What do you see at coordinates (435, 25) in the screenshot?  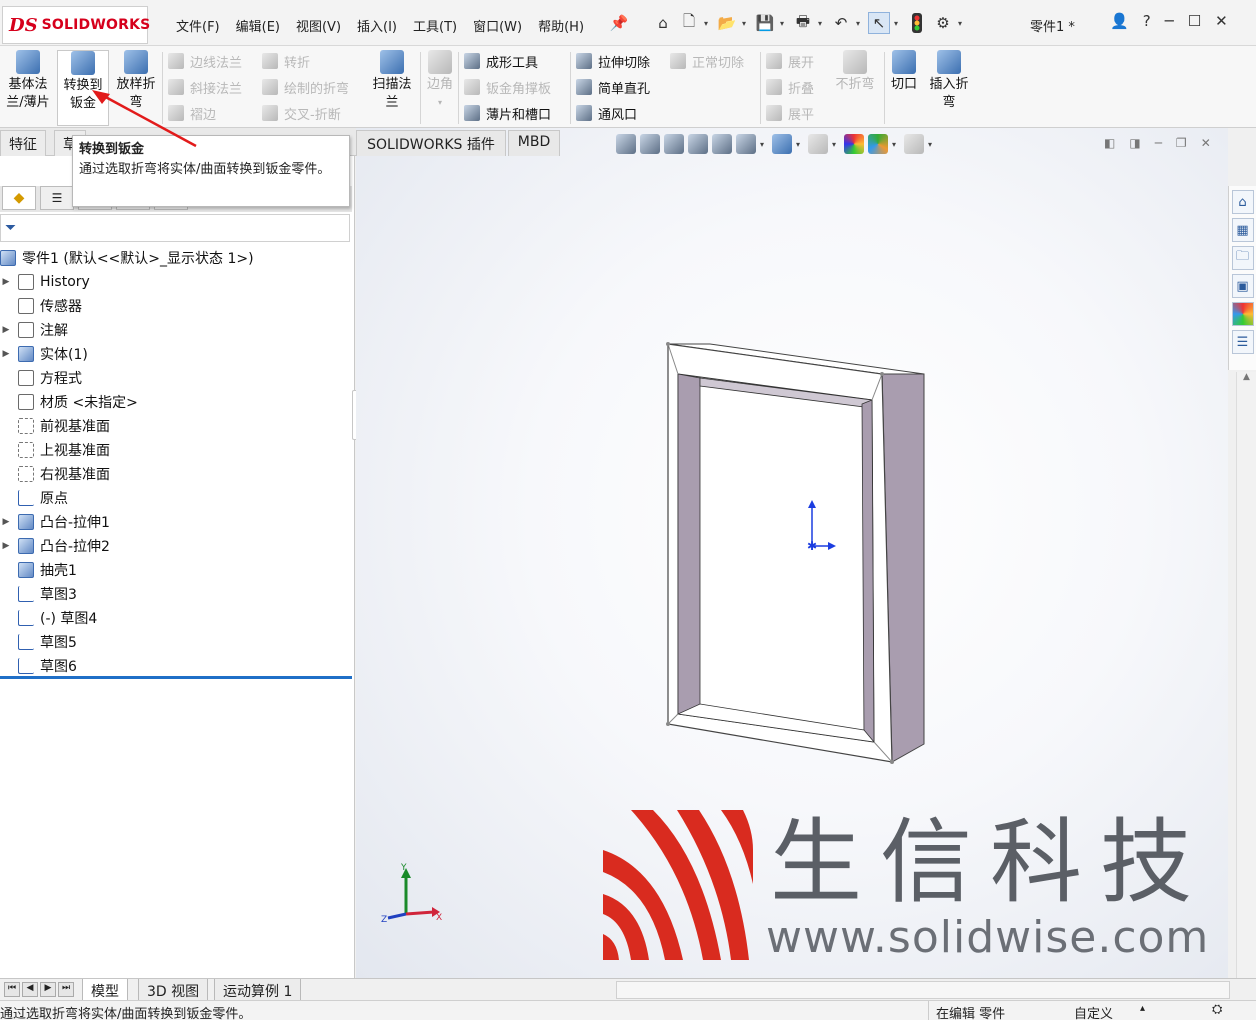 I see `menu-tools: 工具(T)` at bounding box center [435, 25].